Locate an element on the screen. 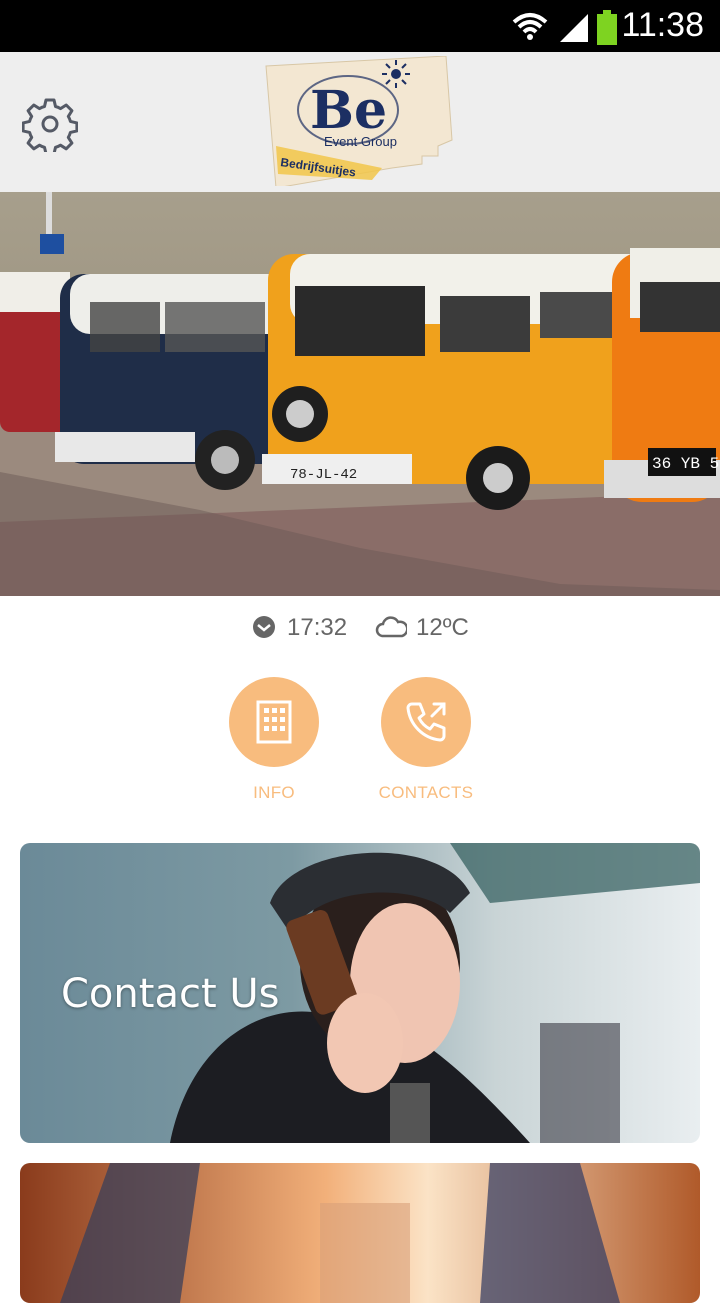 Image resolution: width=720 pixels, height=1303 pixels. city-street-photo is located at coordinates (360, 1233).